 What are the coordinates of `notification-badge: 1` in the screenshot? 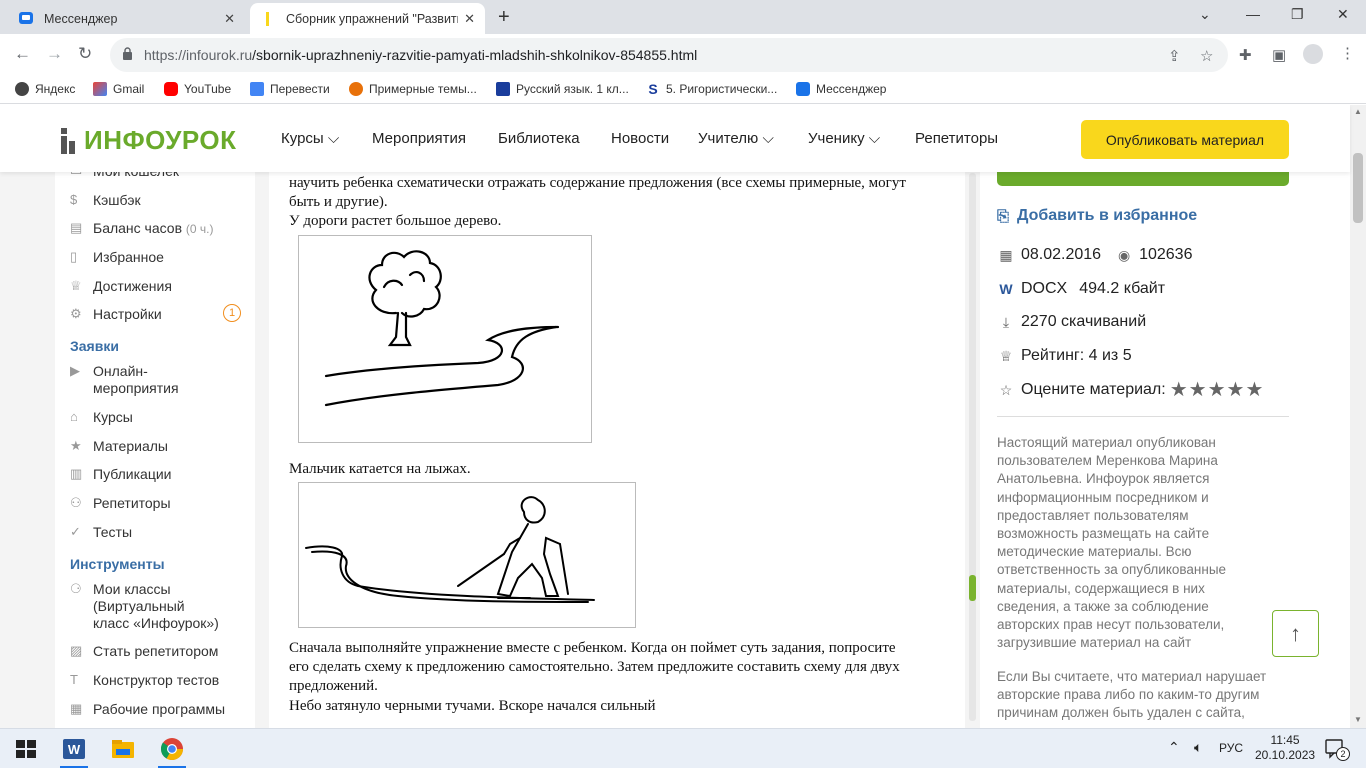 It's located at (232, 313).